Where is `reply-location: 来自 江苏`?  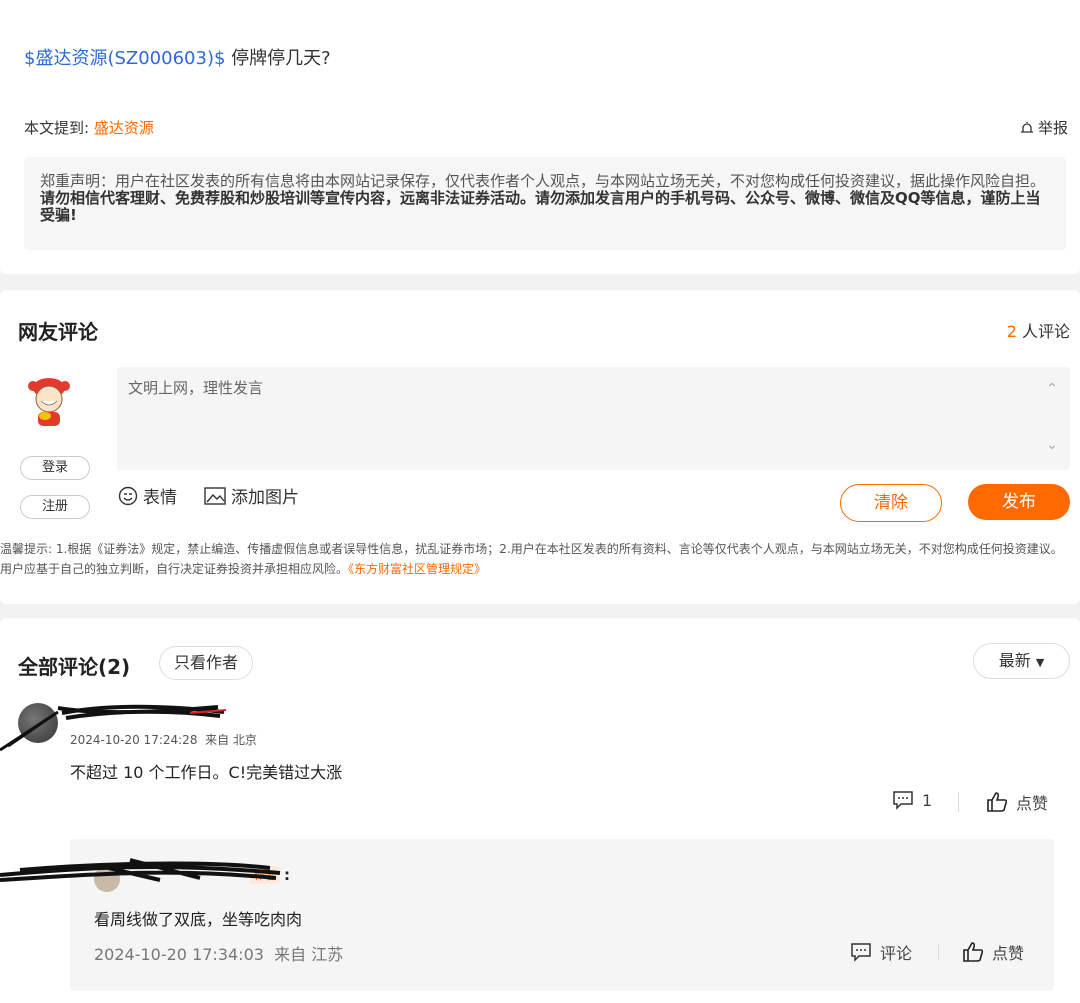
reply-location: 来自 江苏 is located at coordinates (309, 954).